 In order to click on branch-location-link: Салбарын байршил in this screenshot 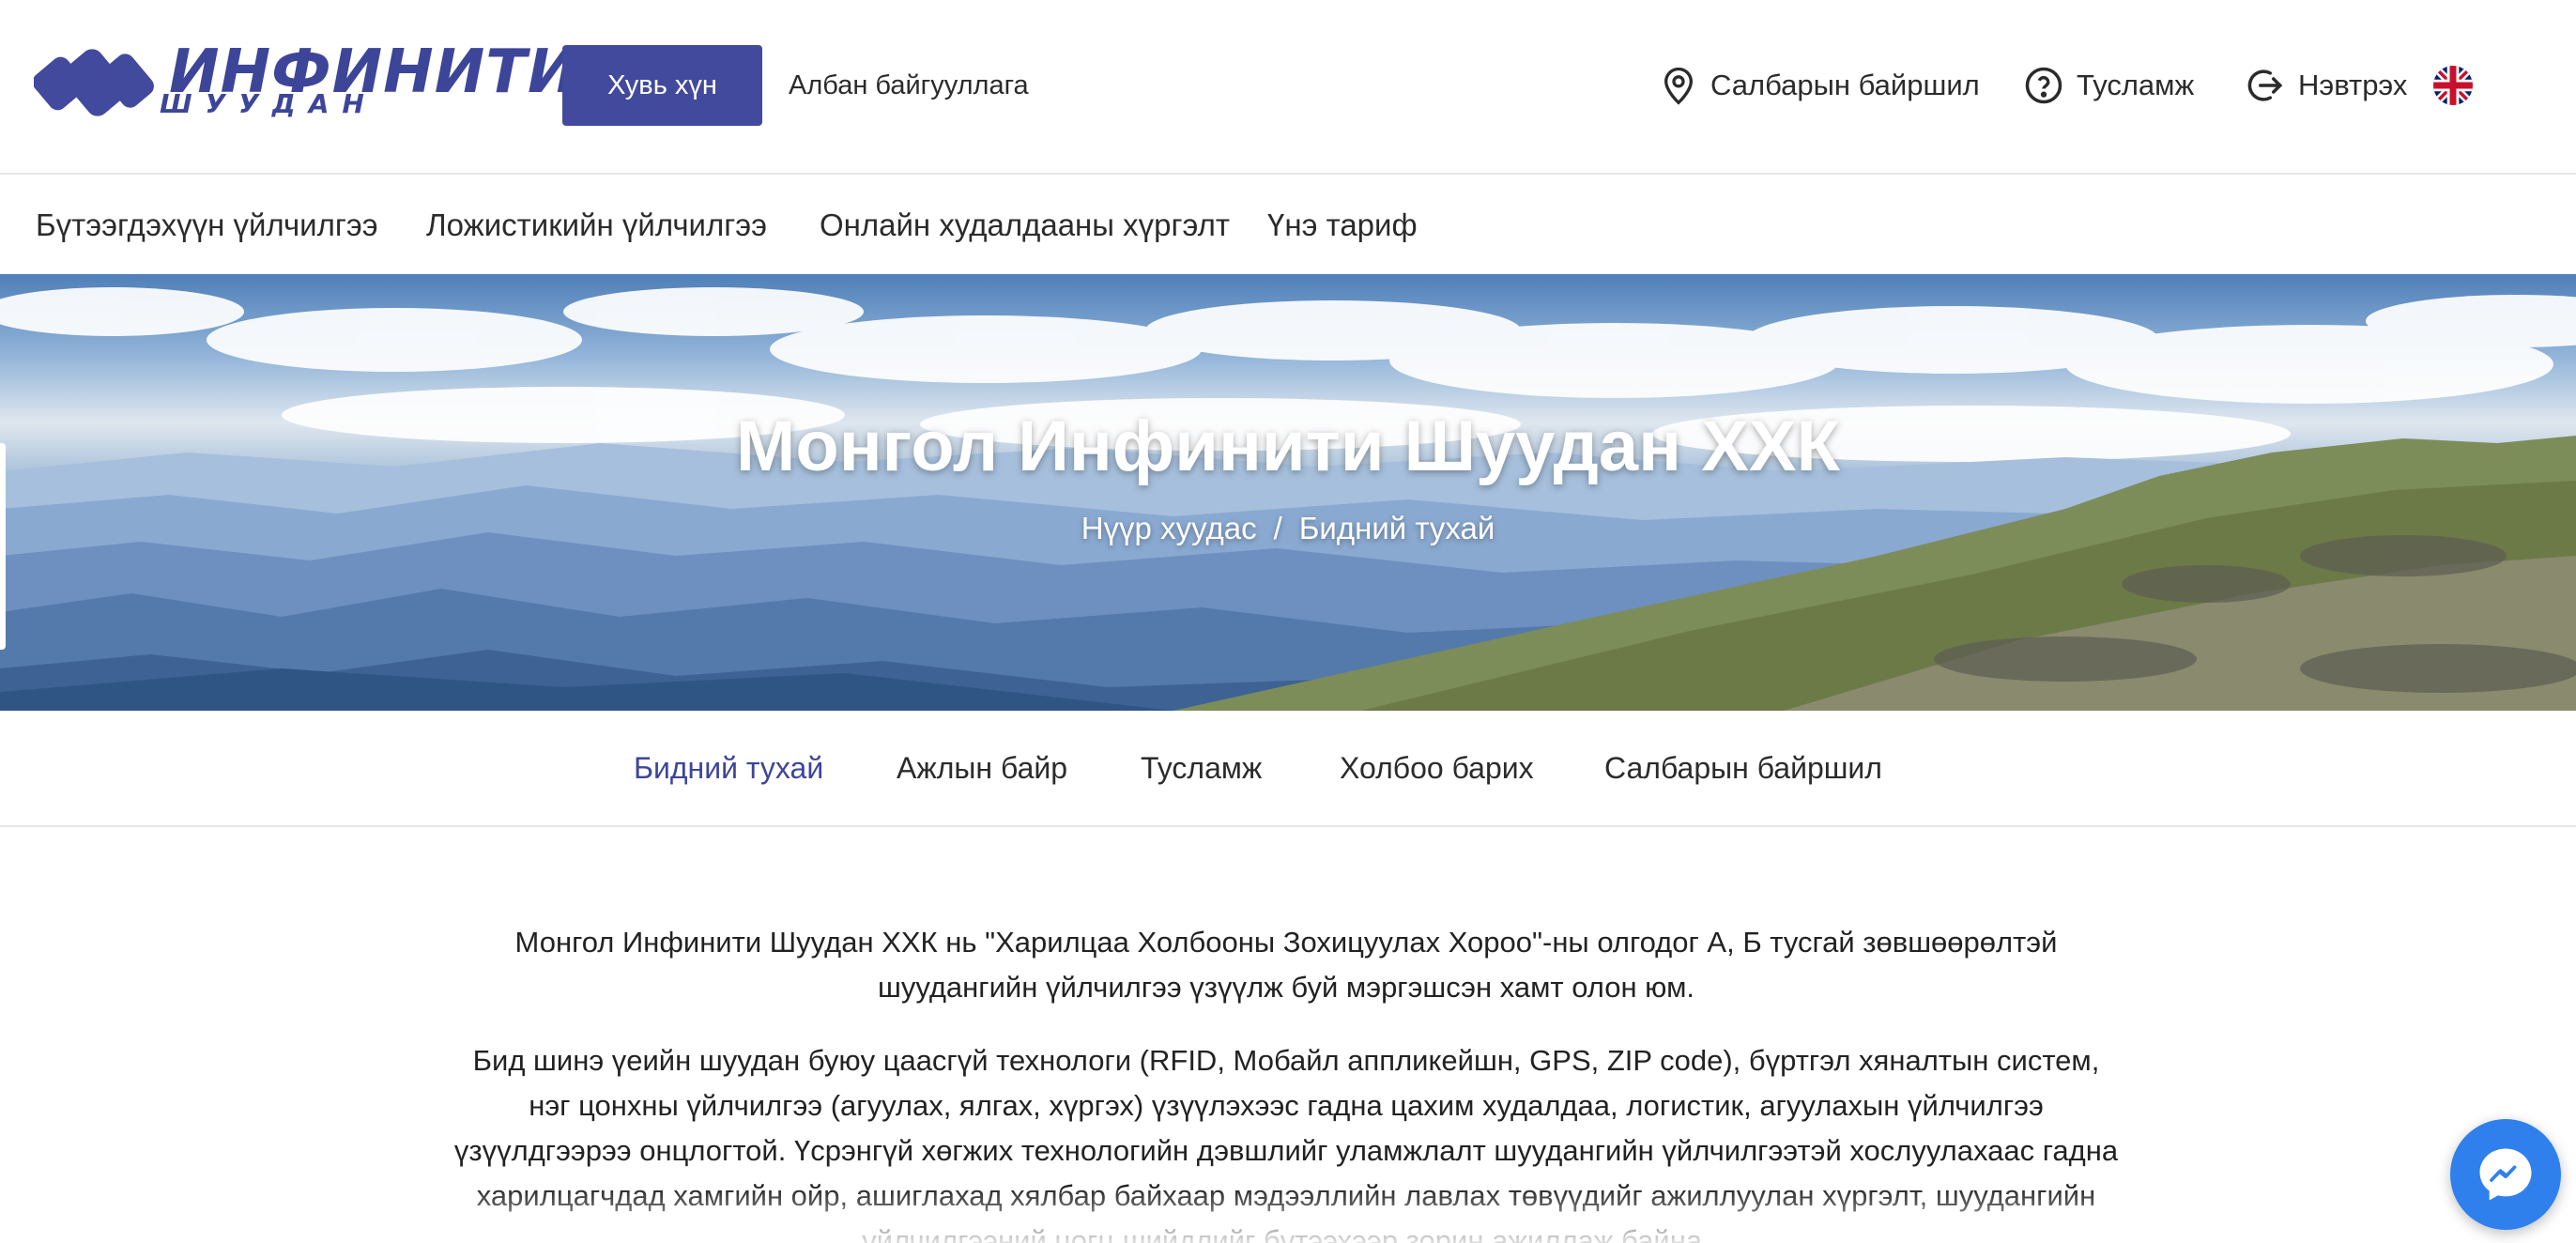, I will do `click(1820, 86)`.